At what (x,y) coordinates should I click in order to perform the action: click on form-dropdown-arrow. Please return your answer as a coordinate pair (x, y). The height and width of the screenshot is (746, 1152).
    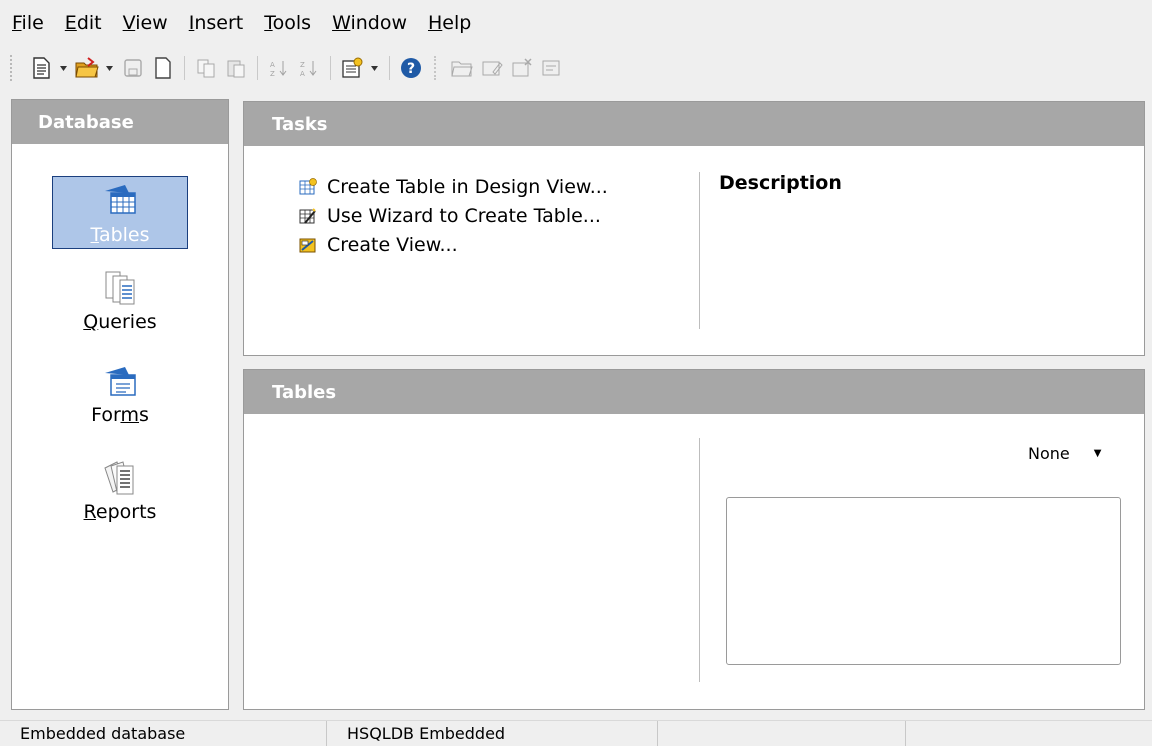
    Looking at the image, I should click on (374, 68).